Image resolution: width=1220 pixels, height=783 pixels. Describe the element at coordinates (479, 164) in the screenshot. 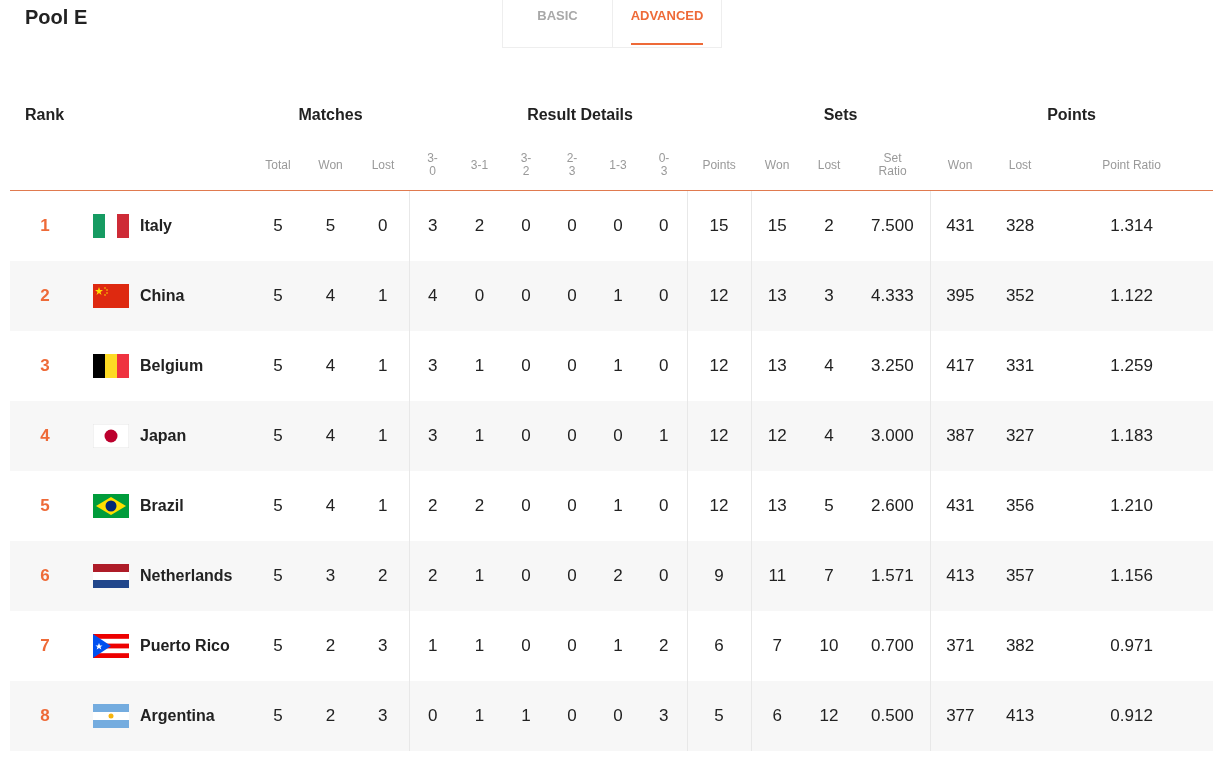

I see `column-header: 3-1` at that location.